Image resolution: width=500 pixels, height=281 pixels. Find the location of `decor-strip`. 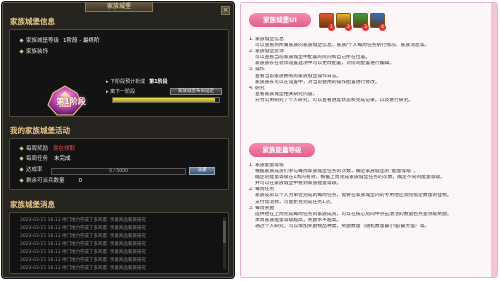

decor-strip is located at coordinates (494, 140).